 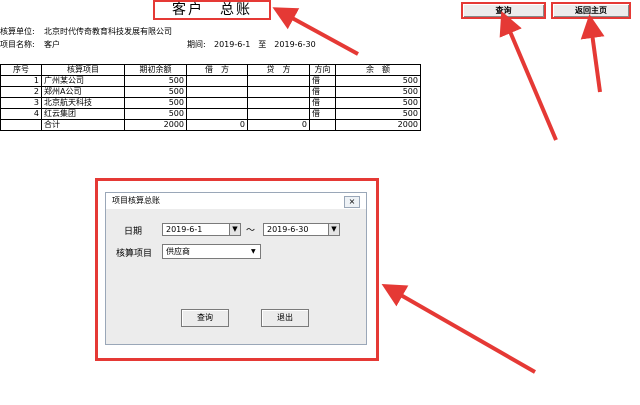 What do you see at coordinates (592, 53) in the screenshot?
I see `arrow-to-home` at bounding box center [592, 53].